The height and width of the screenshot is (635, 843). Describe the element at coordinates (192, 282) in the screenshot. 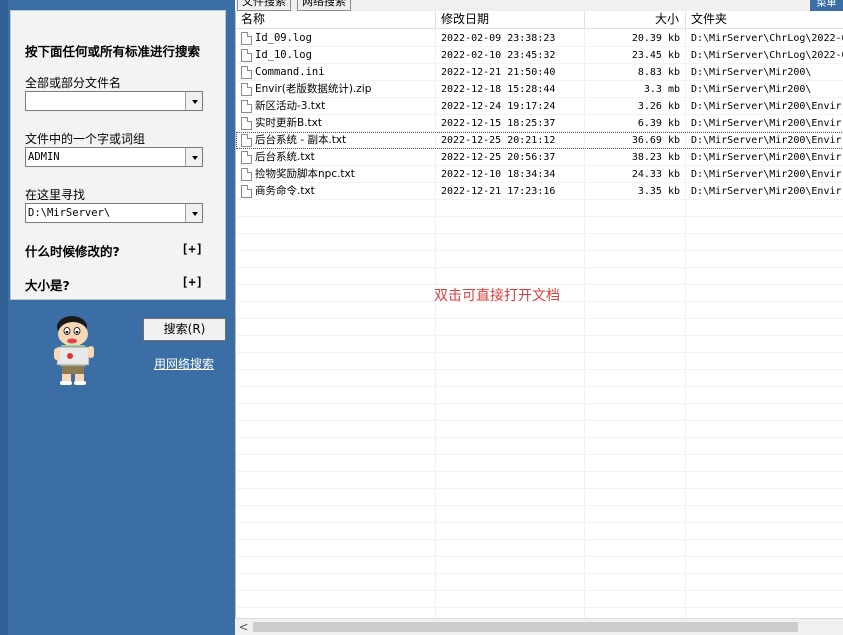

I see `size-expand-button: [+]` at that location.